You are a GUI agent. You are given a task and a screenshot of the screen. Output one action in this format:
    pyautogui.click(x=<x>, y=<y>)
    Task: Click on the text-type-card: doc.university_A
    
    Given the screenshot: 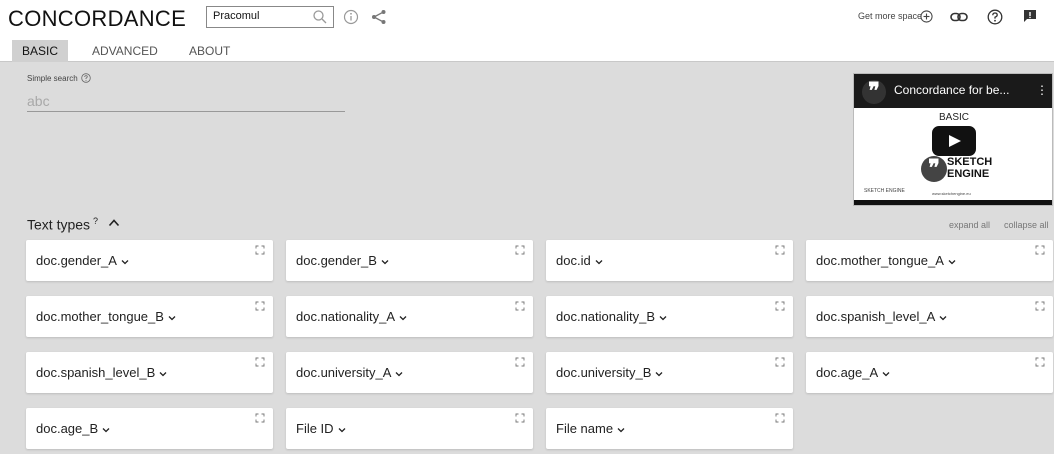 What is the action you would take?
    pyautogui.click(x=409, y=372)
    